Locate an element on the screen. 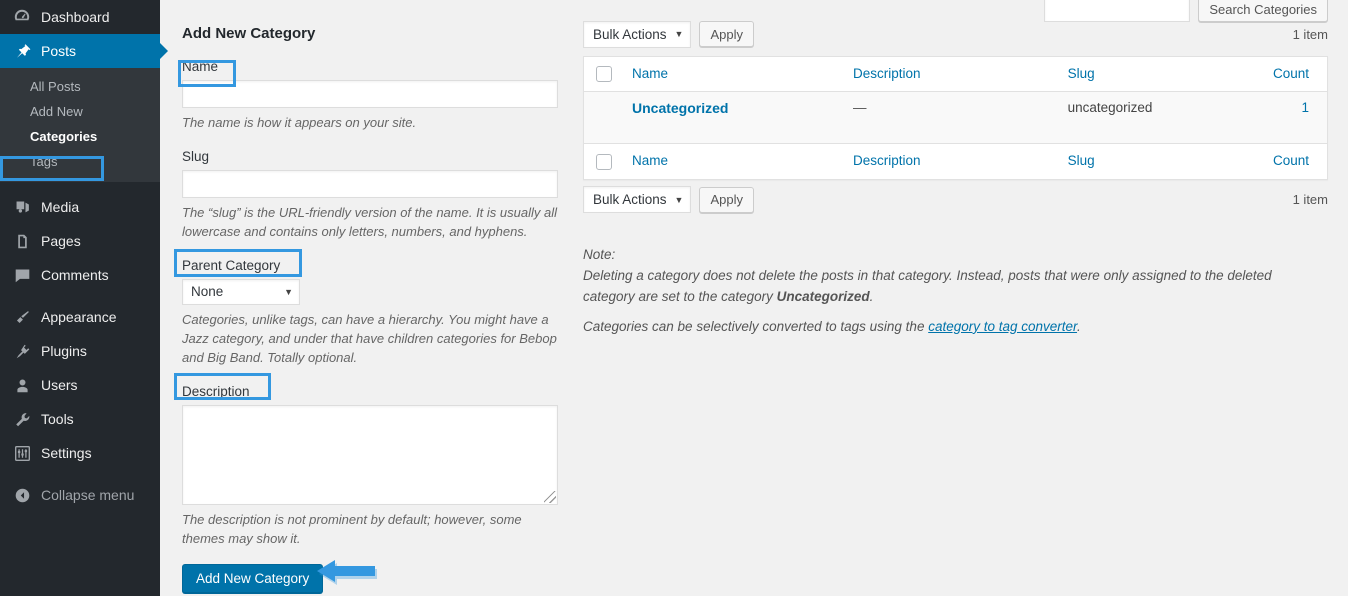 Image resolution: width=1348 pixels, height=596 pixels. category-name-link: Uncategorized is located at coordinates (680, 108).